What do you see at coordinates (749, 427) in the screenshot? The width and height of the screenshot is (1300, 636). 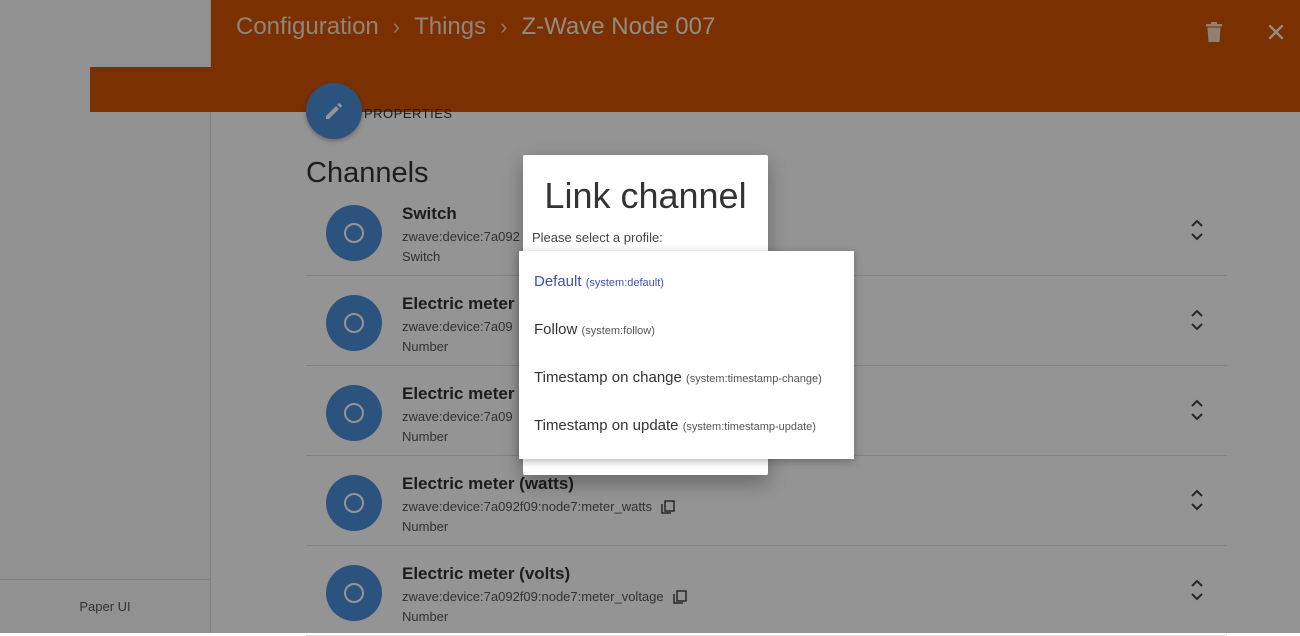 I see `profile-id: (system:timestamp-update)` at bounding box center [749, 427].